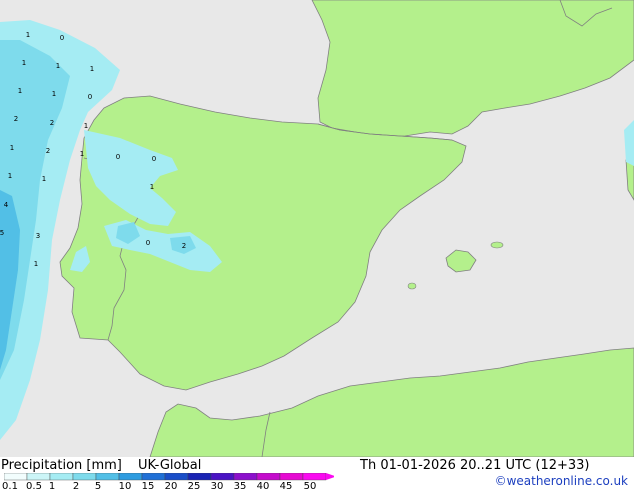 The width and height of the screenshot is (634, 492). I want to click on map-label: 5, so click(2, 233).